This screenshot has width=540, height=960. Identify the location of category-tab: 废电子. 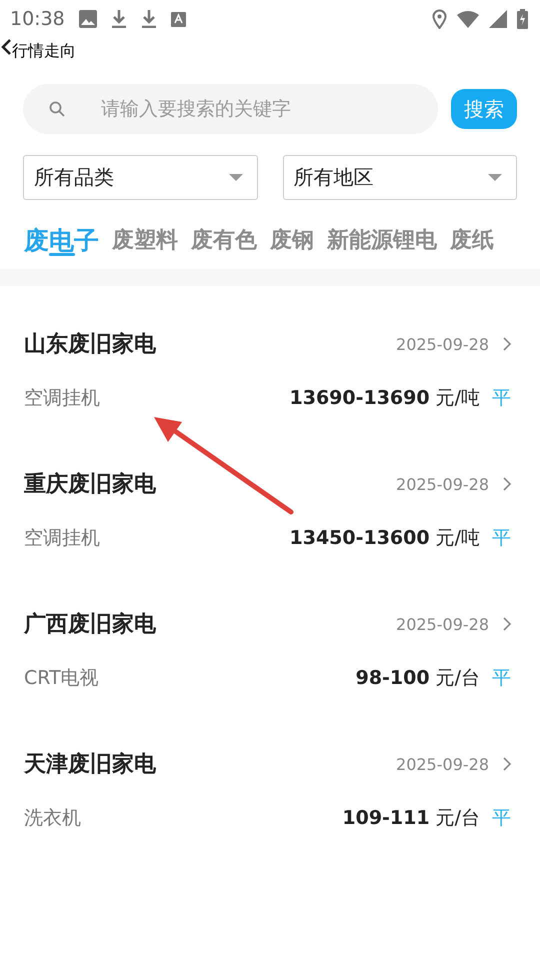
(61, 240).